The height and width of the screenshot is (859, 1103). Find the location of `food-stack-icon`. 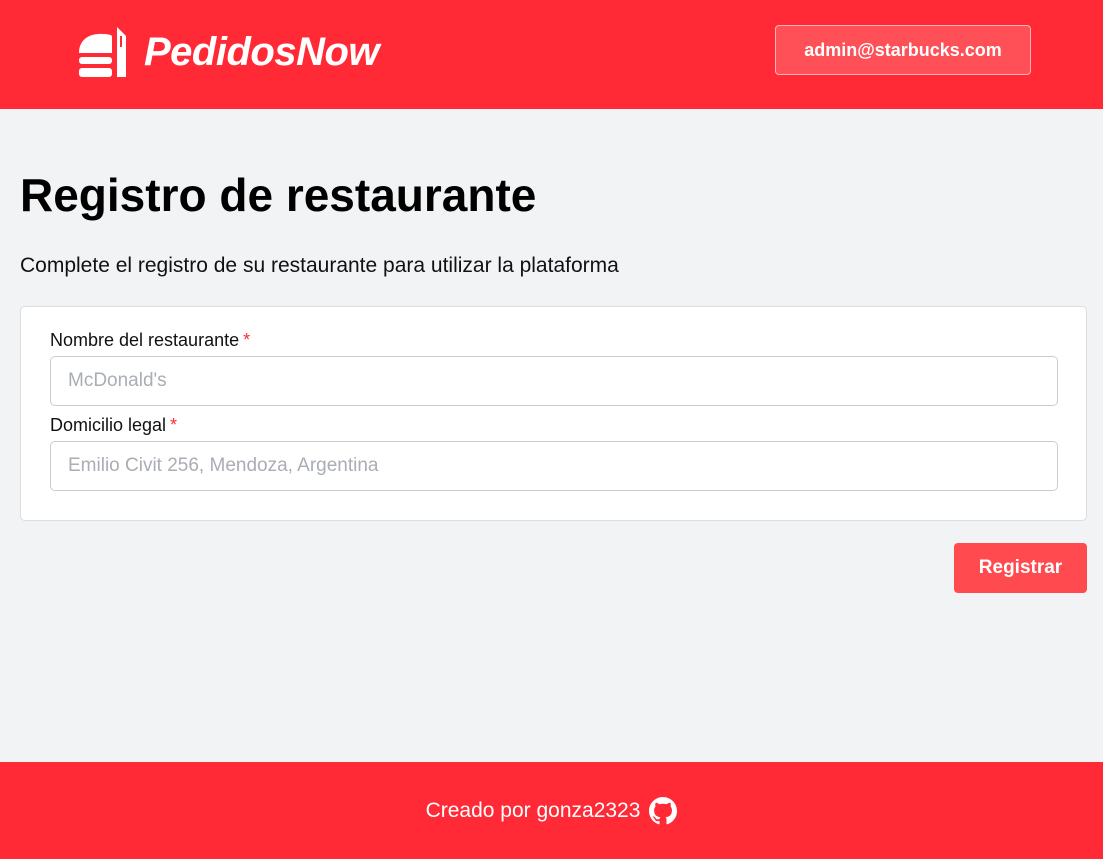

food-stack-icon is located at coordinates (102, 52).